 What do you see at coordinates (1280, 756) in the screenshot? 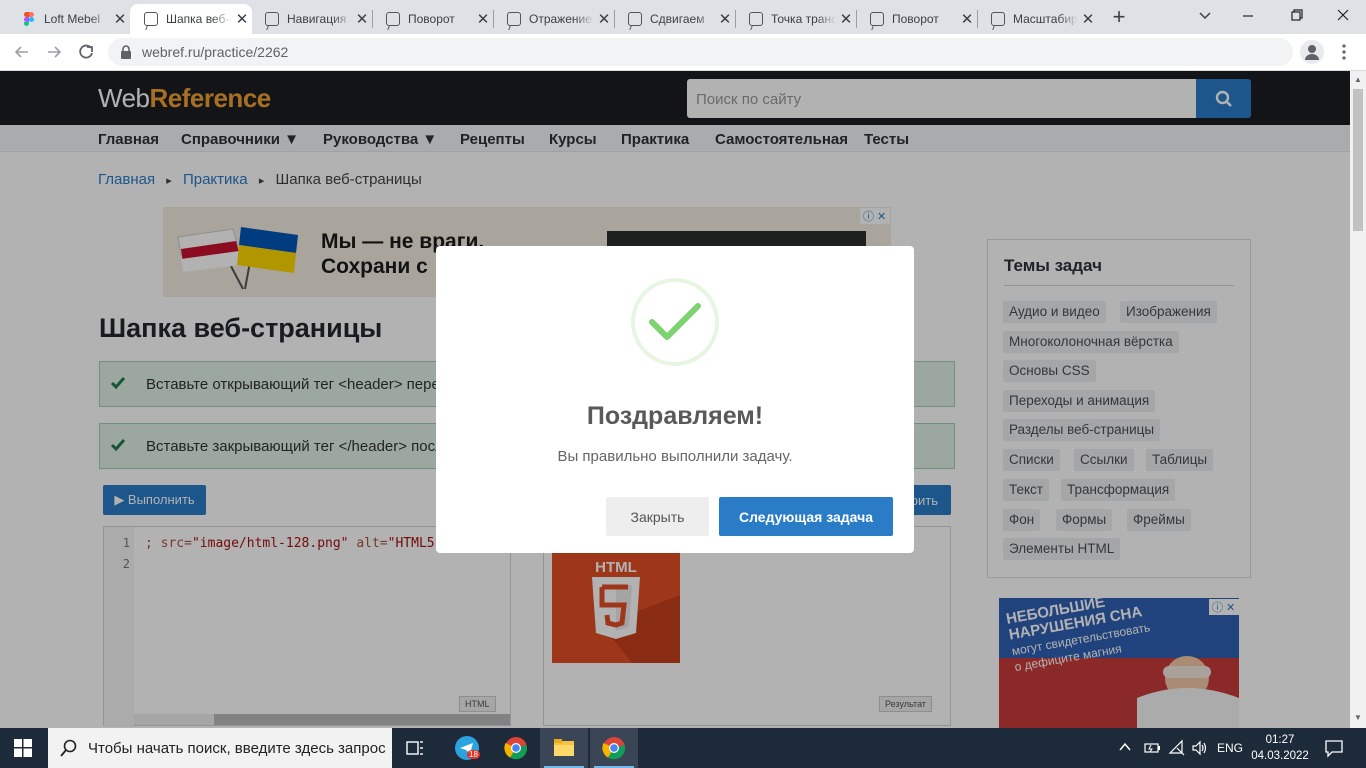
I see `clock-date: 04.03.2022` at bounding box center [1280, 756].